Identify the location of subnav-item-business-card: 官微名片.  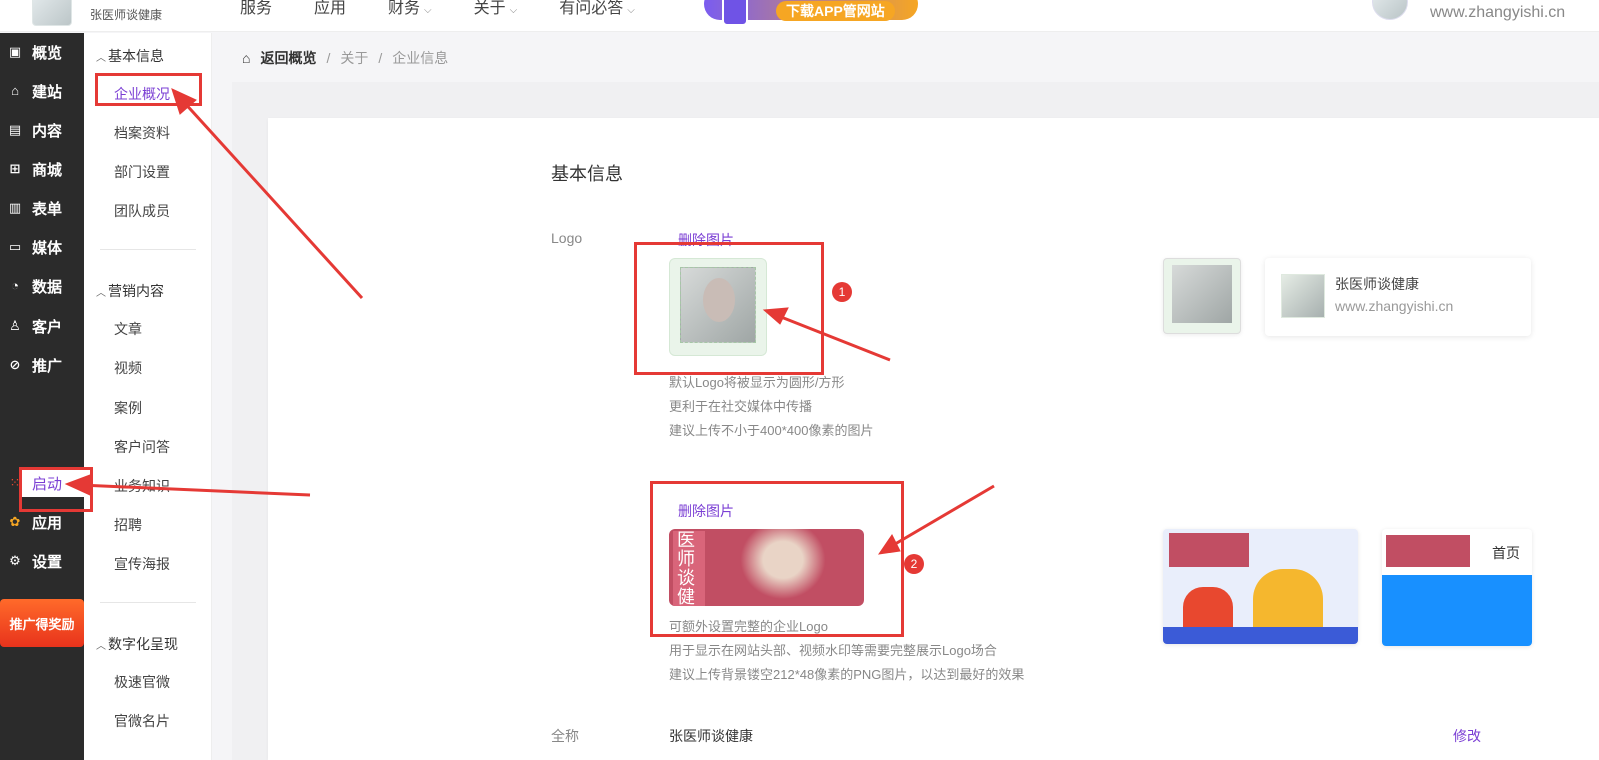
(142, 721).